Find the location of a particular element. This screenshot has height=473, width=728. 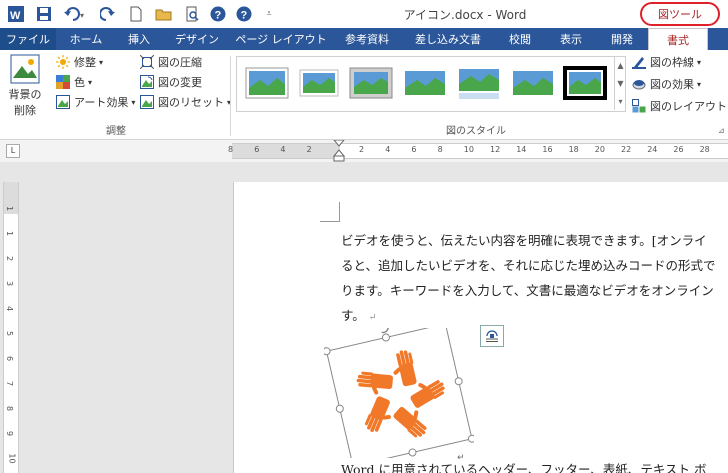

tab-selector: L is located at coordinates (13, 151).